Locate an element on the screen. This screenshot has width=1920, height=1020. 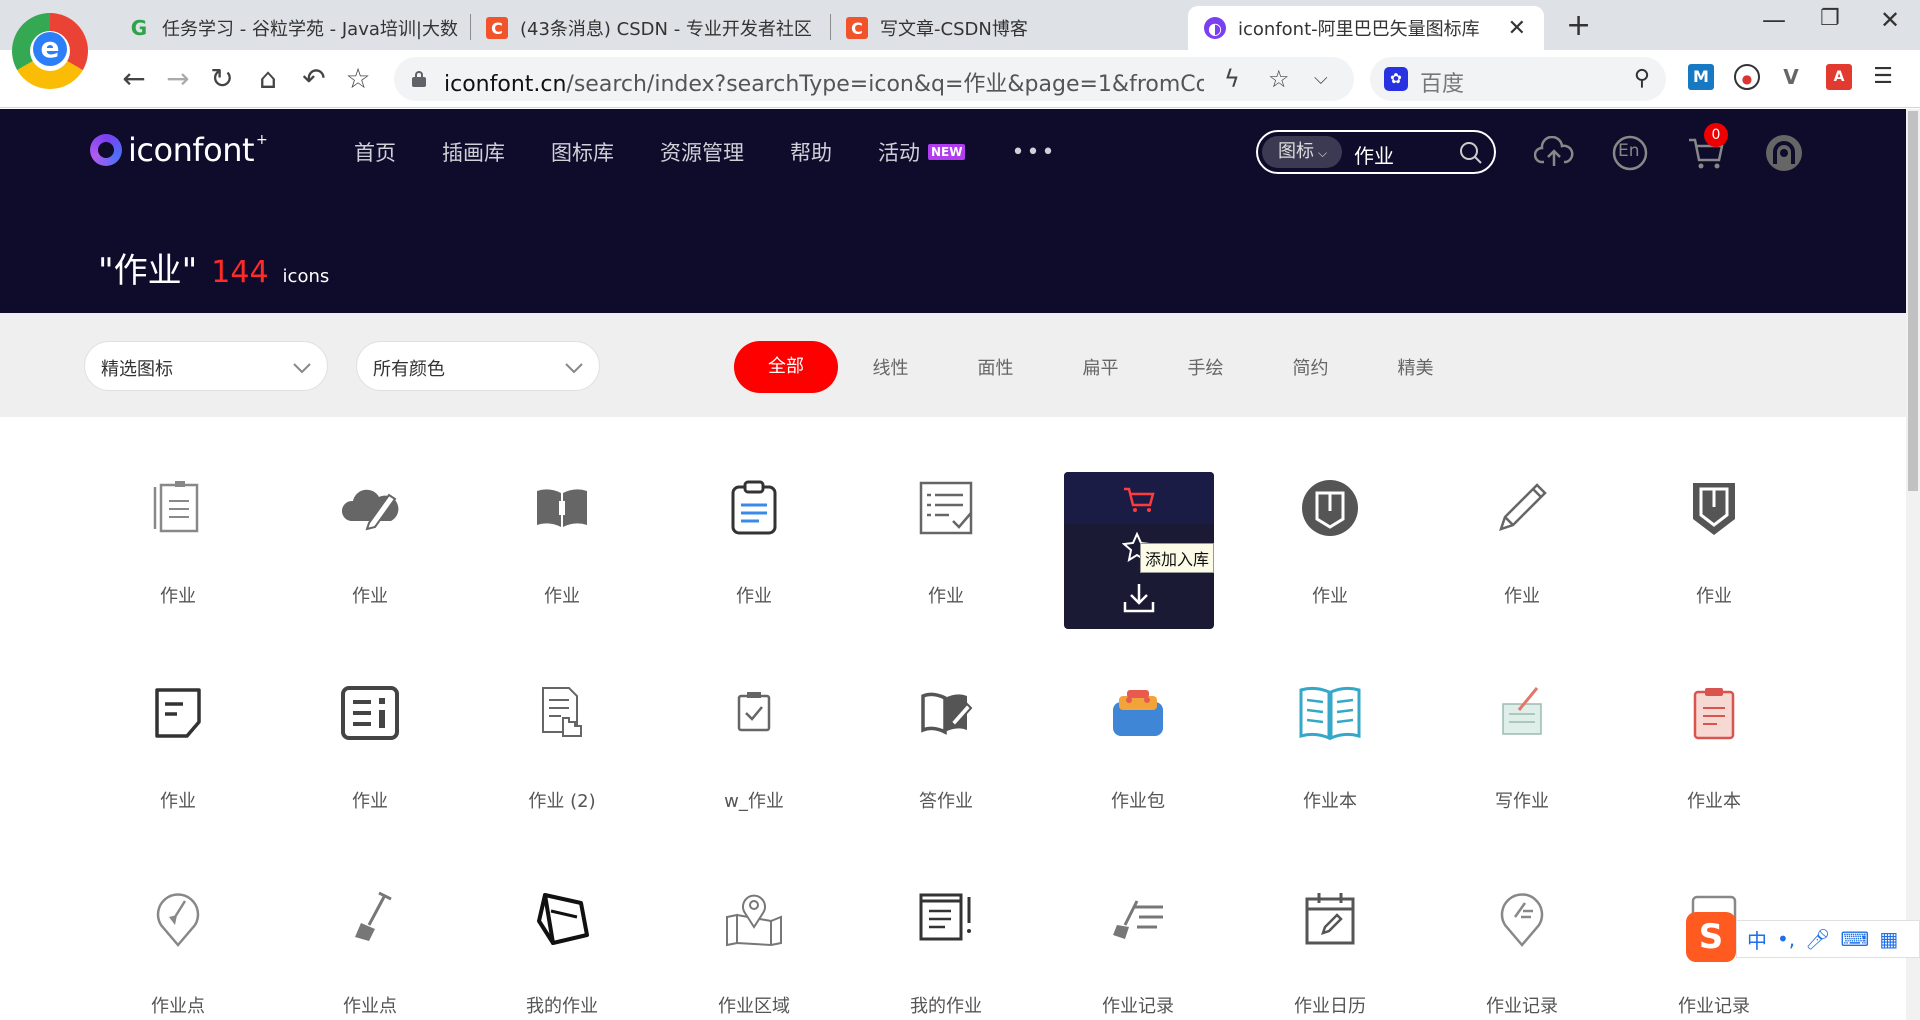
sogou-icon: S is located at coordinates (1711, 937).